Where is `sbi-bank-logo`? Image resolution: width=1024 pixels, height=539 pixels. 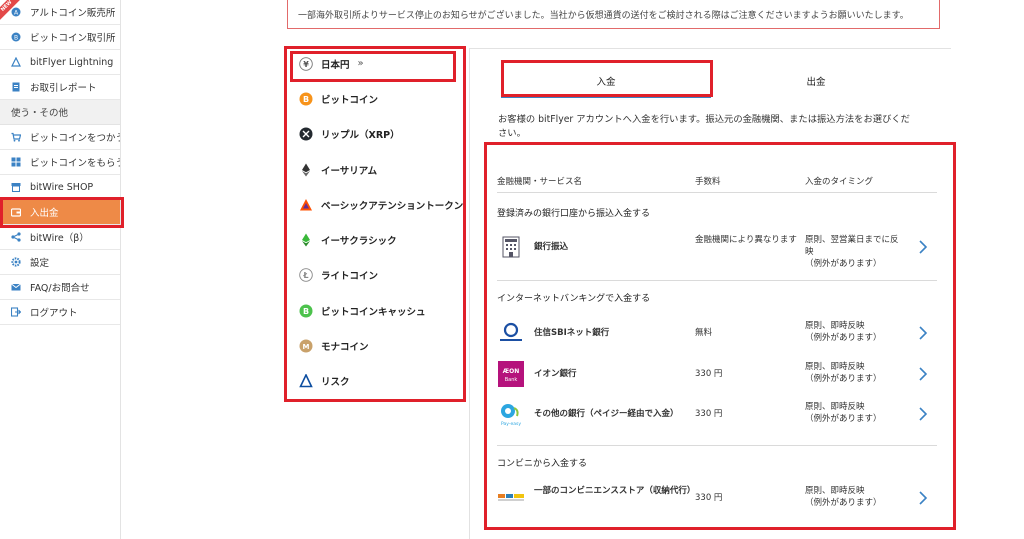 sbi-bank-logo is located at coordinates (511, 333).